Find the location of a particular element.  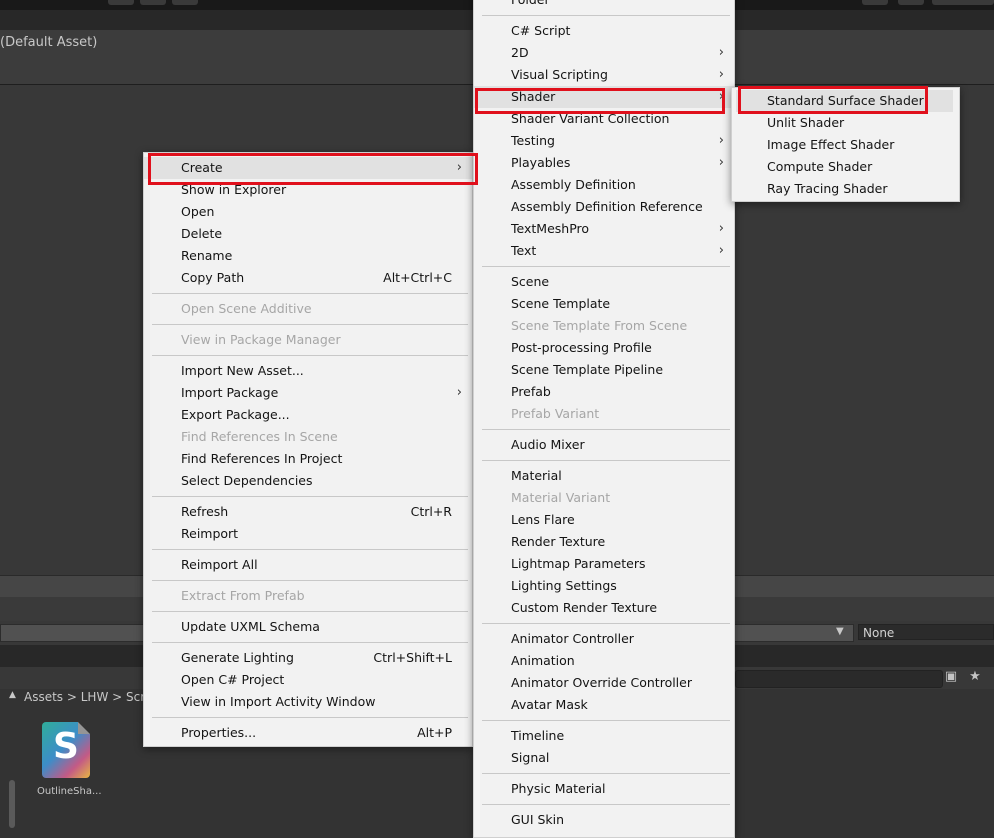

create-item-post-processing-profile: Post-processing Profile is located at coordinates (604, 348).